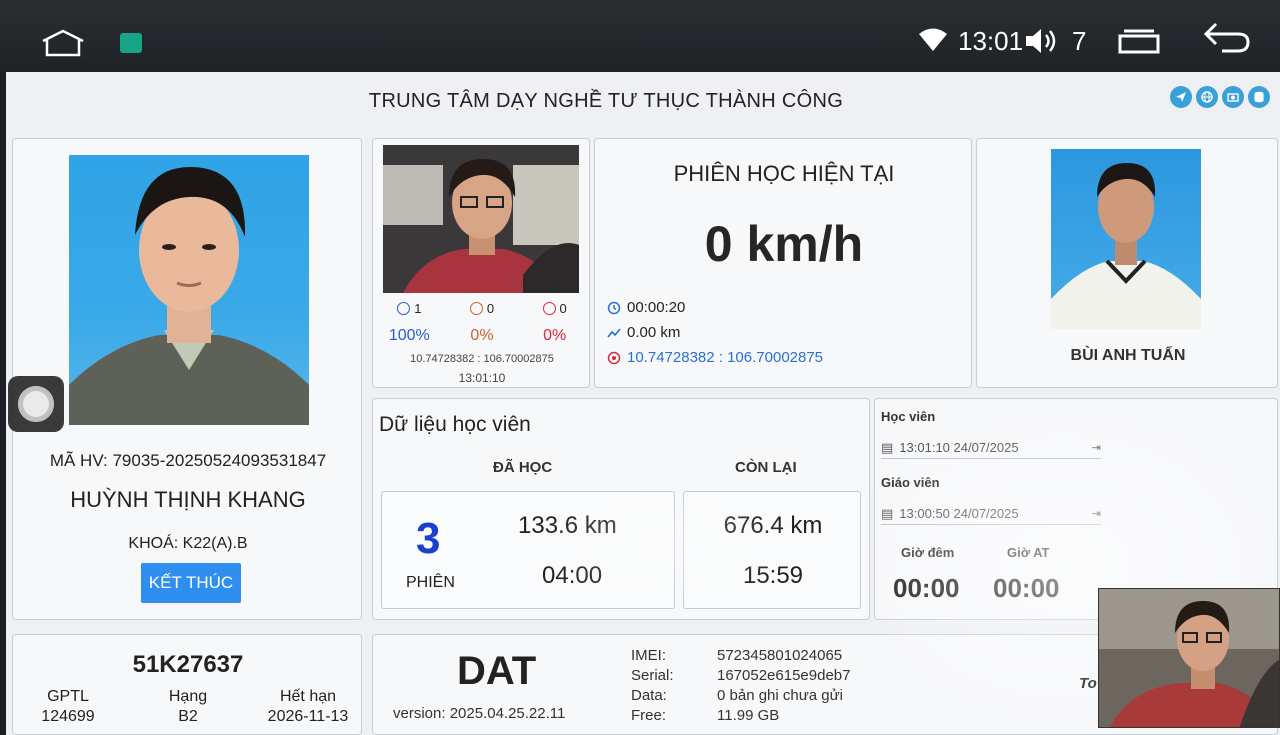 The width and height of the screenshot is (1280, 735). I want to click on remaining-header: CÒN LẠI, so click(766, 467).